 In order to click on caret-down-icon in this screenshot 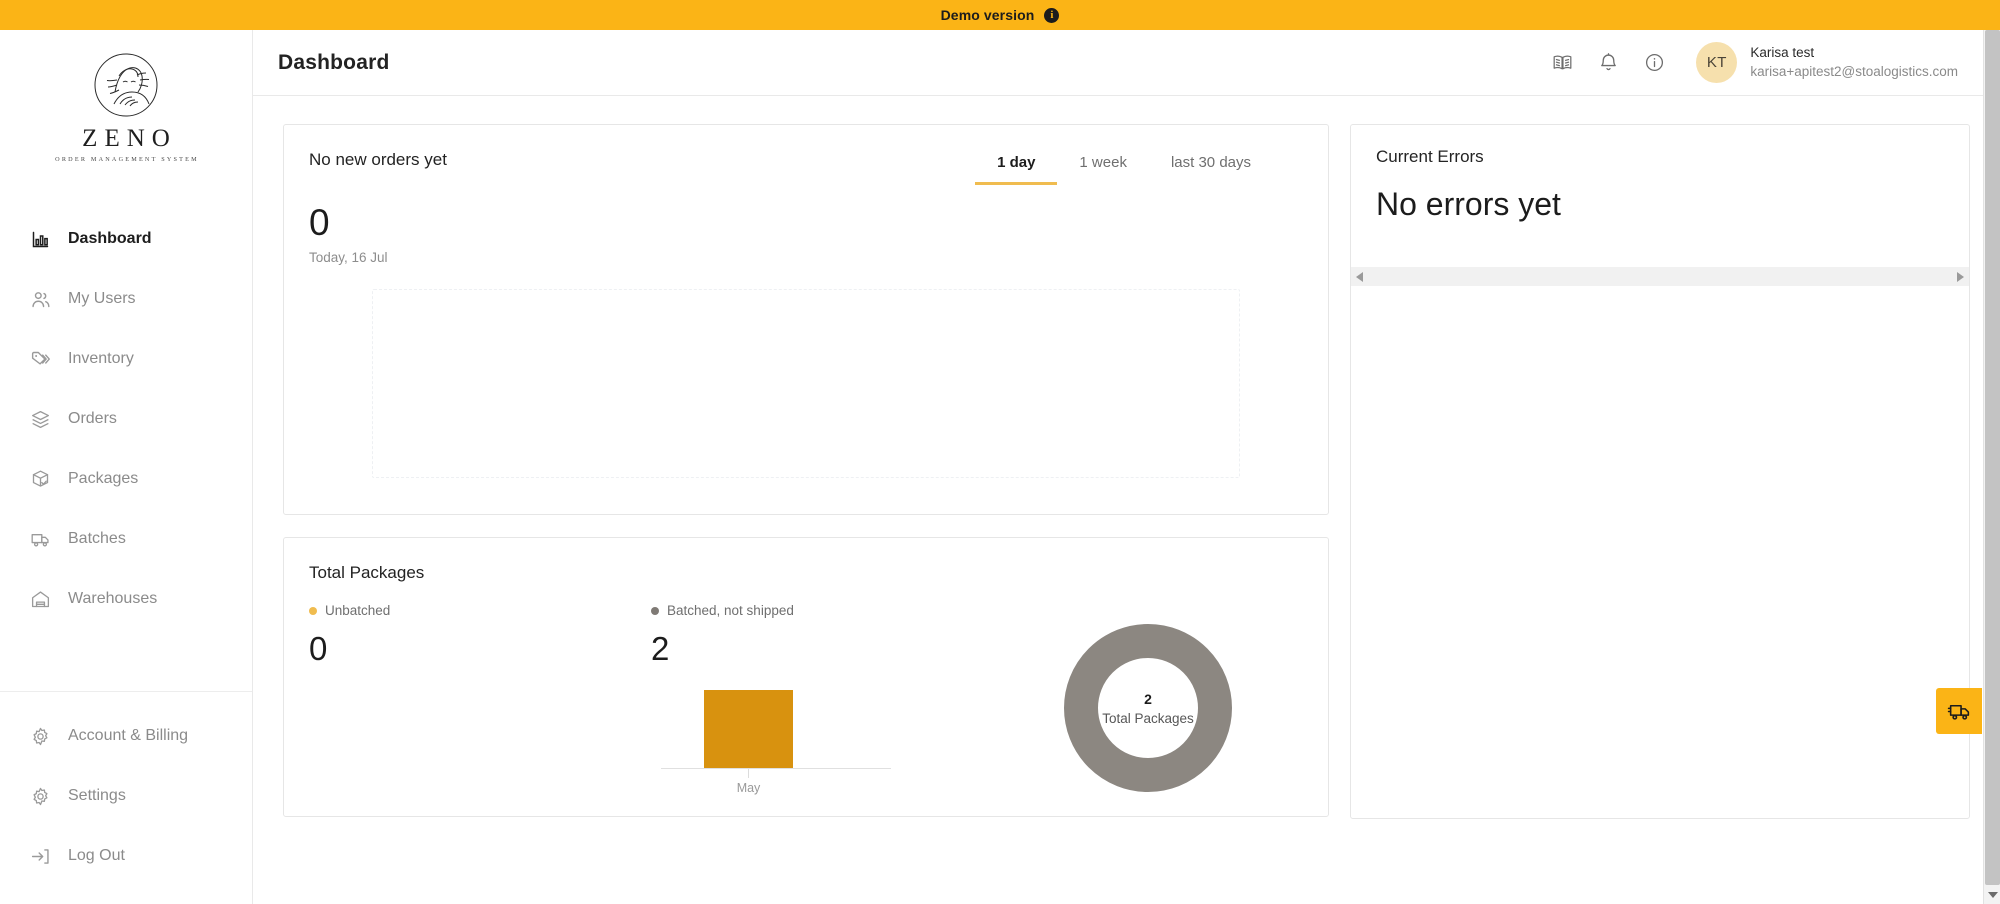, I will do `click(1992, 894)`.